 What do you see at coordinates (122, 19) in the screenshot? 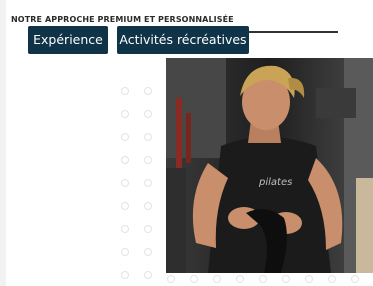
I see `section-kicker: NOTRE APPROCHE PREMIUM ET PERSONNALISÉE` at bounding box center [122, 19].